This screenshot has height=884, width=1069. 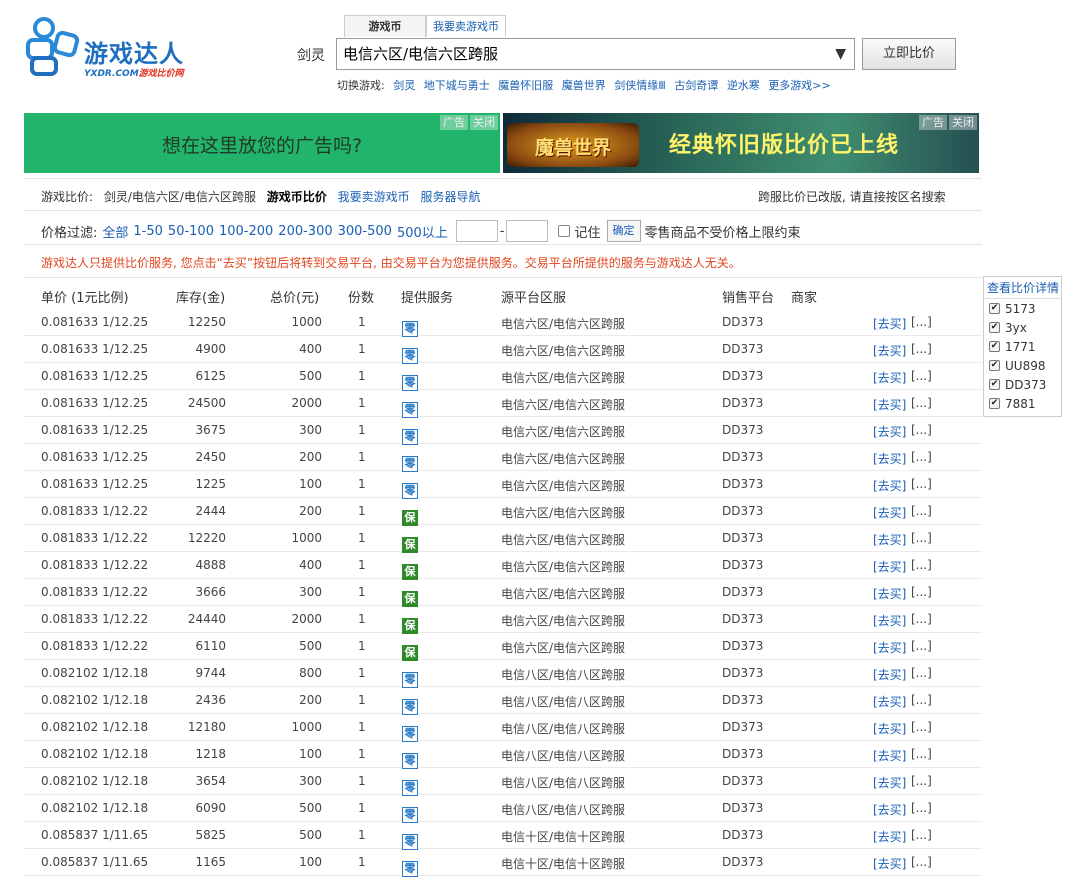 I want to click on filter-confirm-button: 确定, so click(x=623, y=231).